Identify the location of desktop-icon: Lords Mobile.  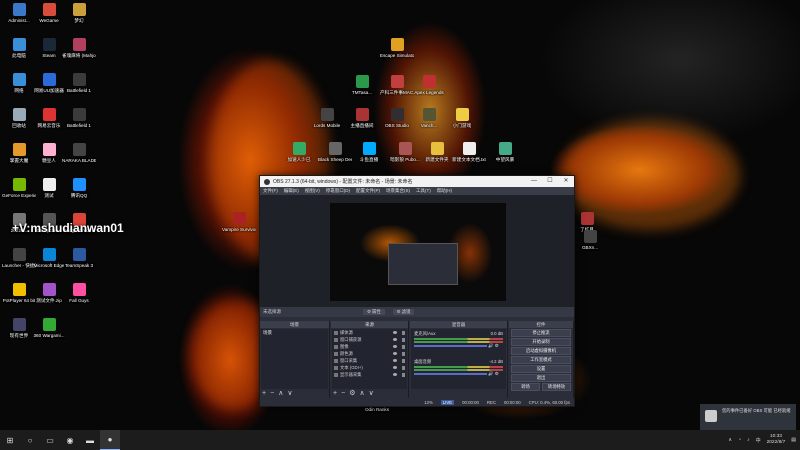
(327, 118).